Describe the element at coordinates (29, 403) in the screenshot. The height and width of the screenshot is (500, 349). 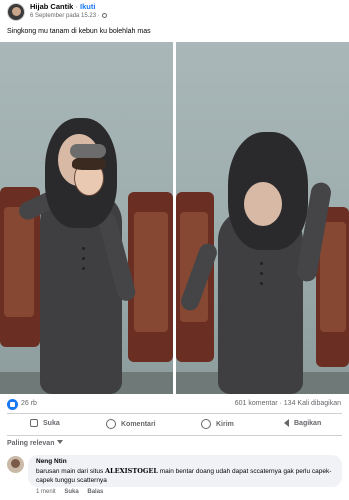
I see `reaction-count: 26 rb` at that location.